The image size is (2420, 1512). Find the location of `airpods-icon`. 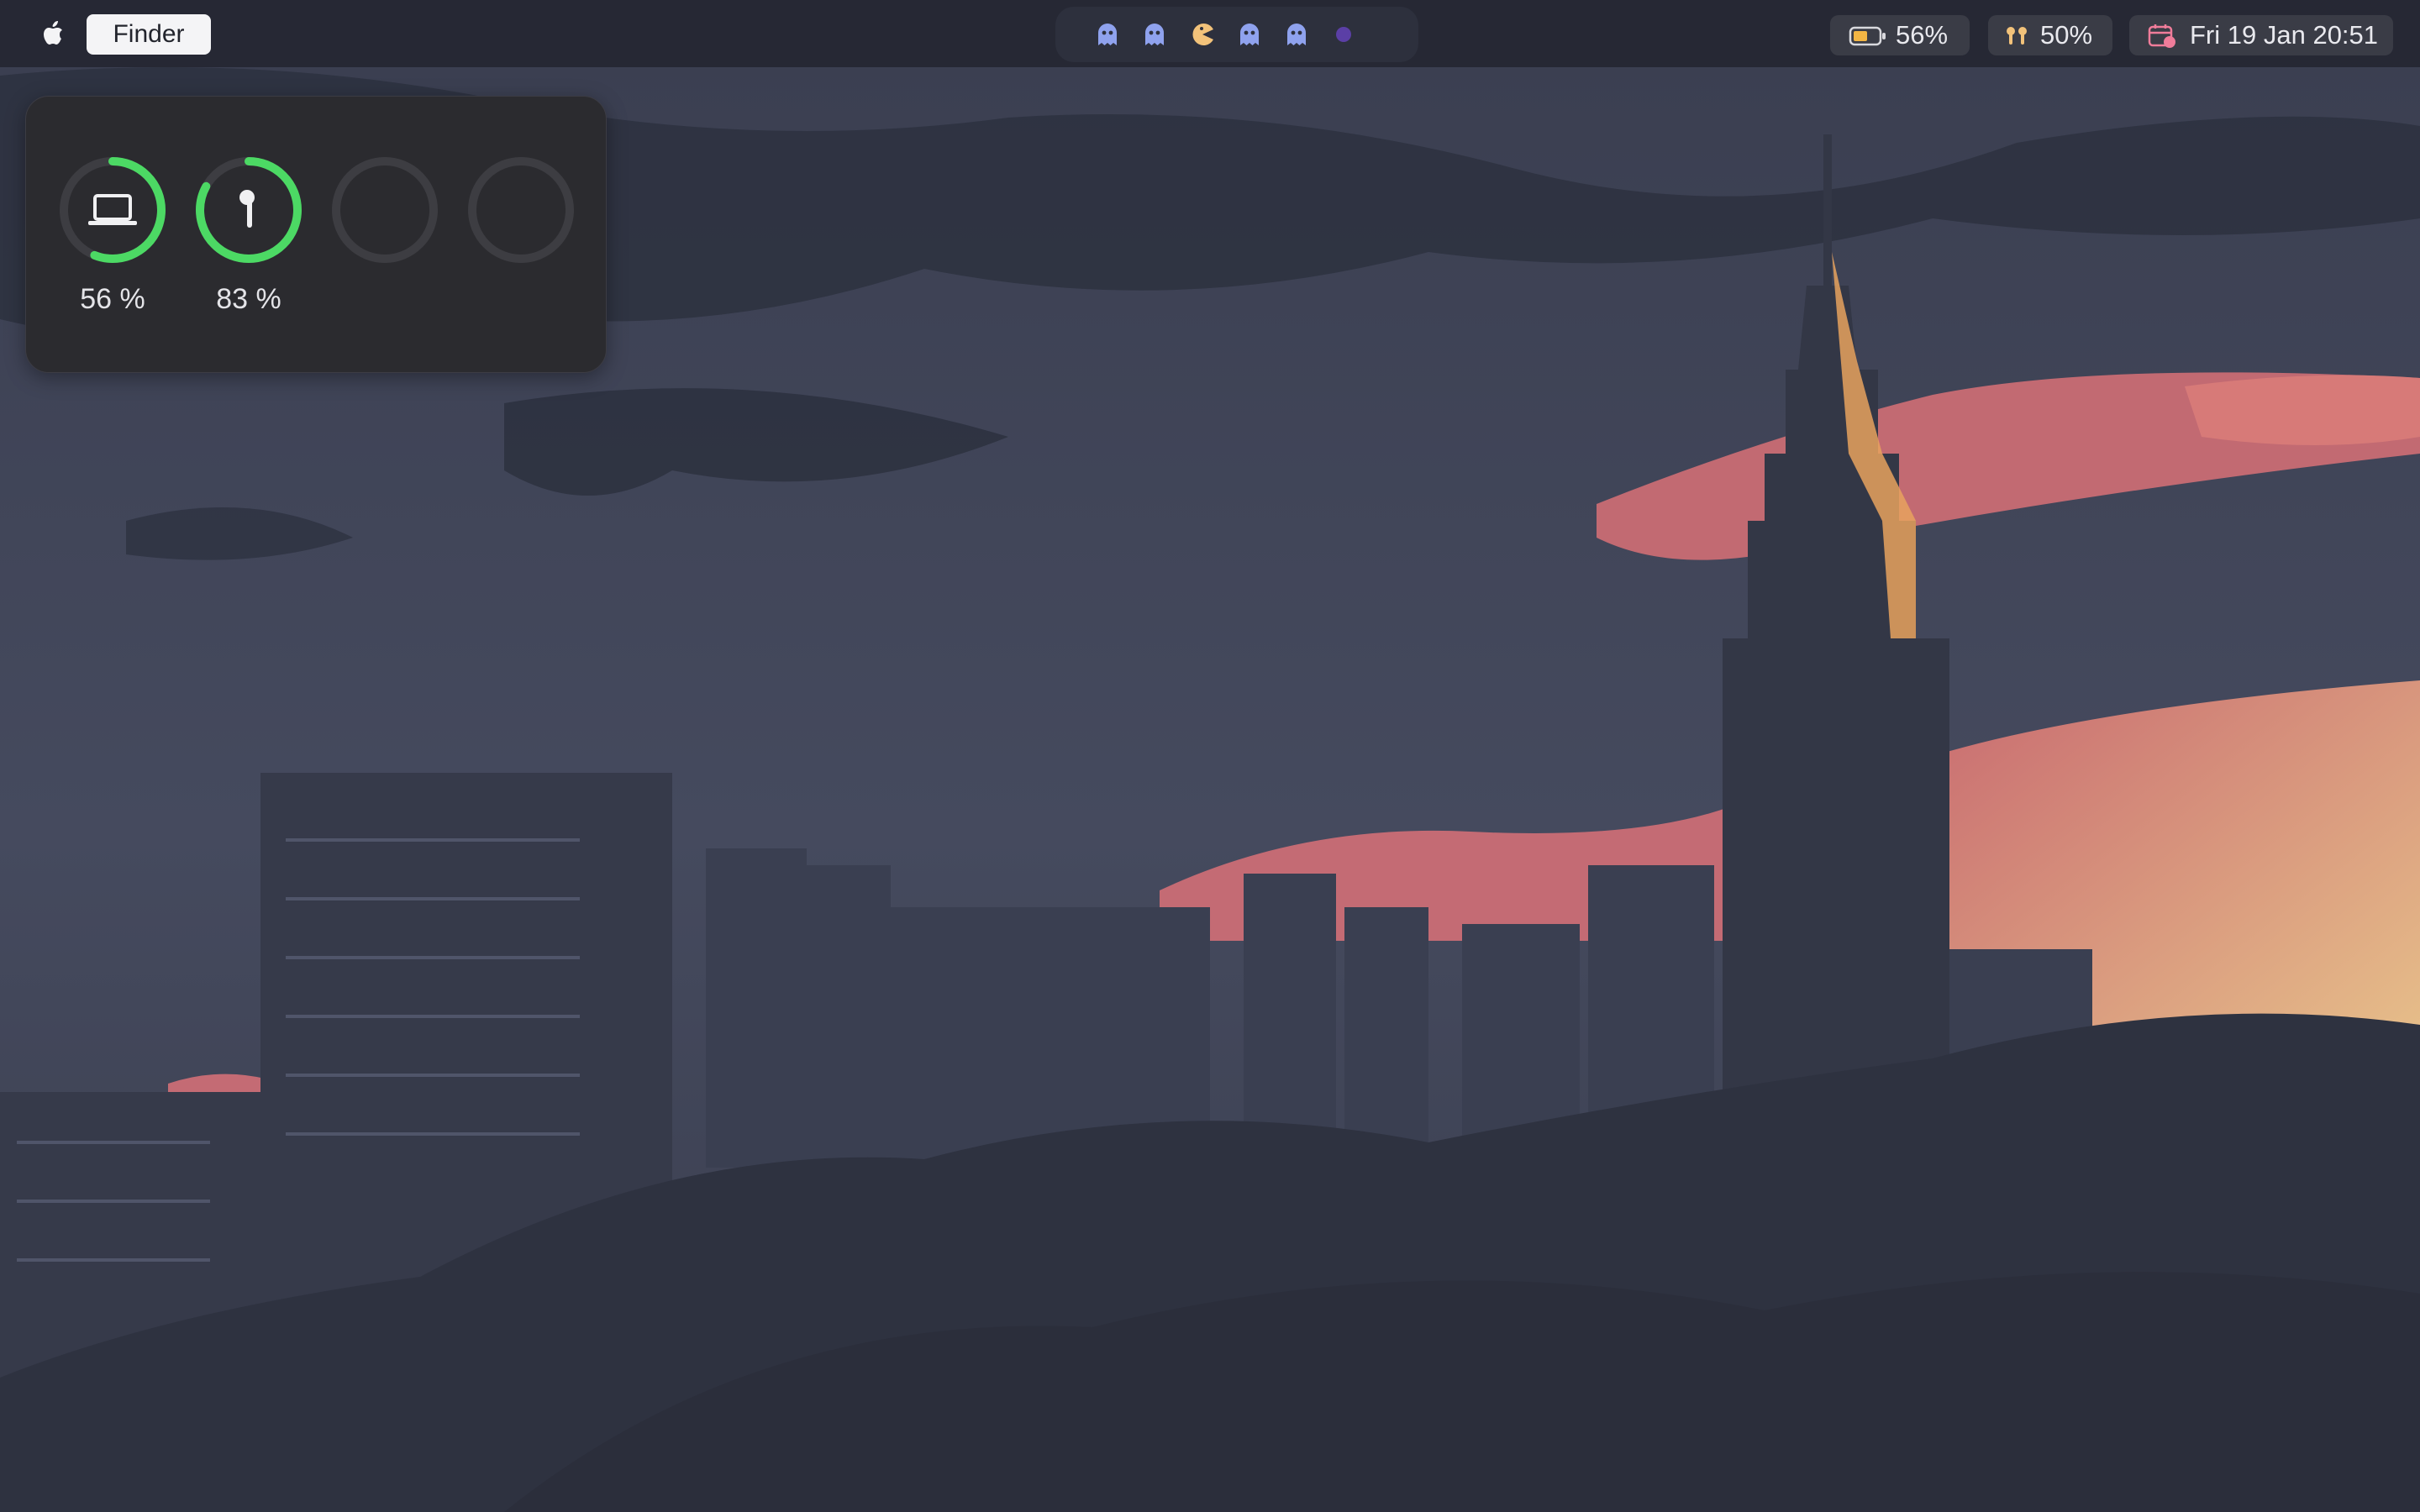

airpods-icon is located at coordinates (2017, 36).